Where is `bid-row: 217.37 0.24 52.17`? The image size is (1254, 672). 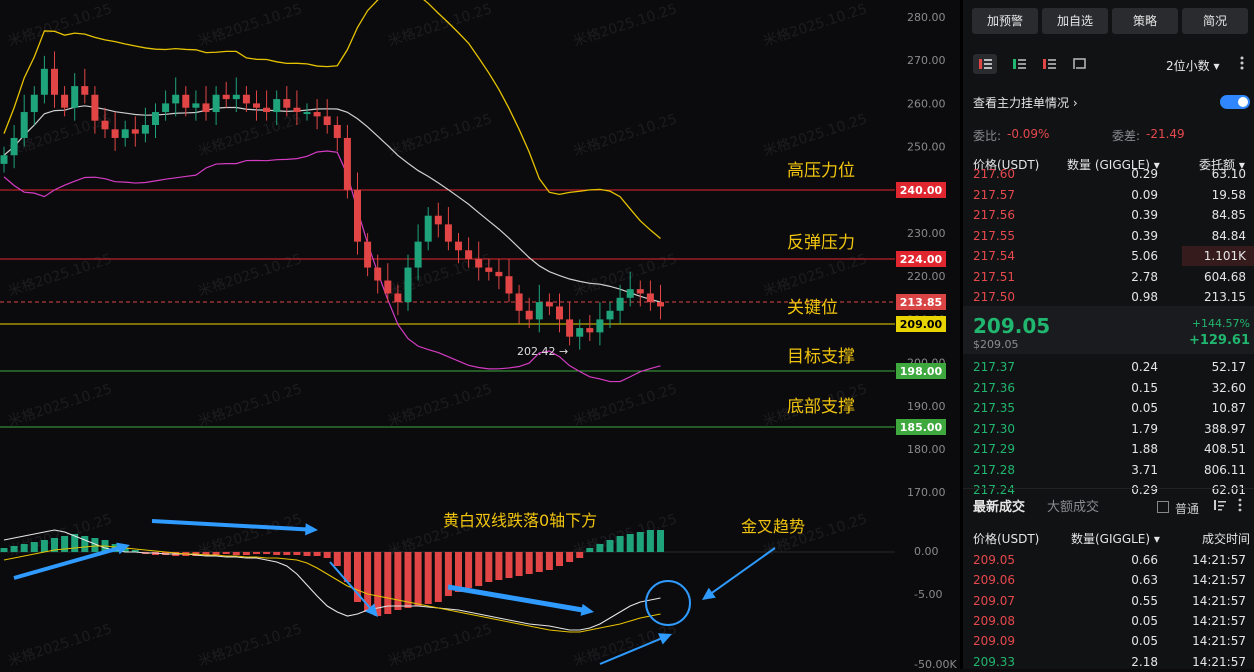
bid-row: 217.37 0.24 52.17 is located at coordinates (1108, 367).